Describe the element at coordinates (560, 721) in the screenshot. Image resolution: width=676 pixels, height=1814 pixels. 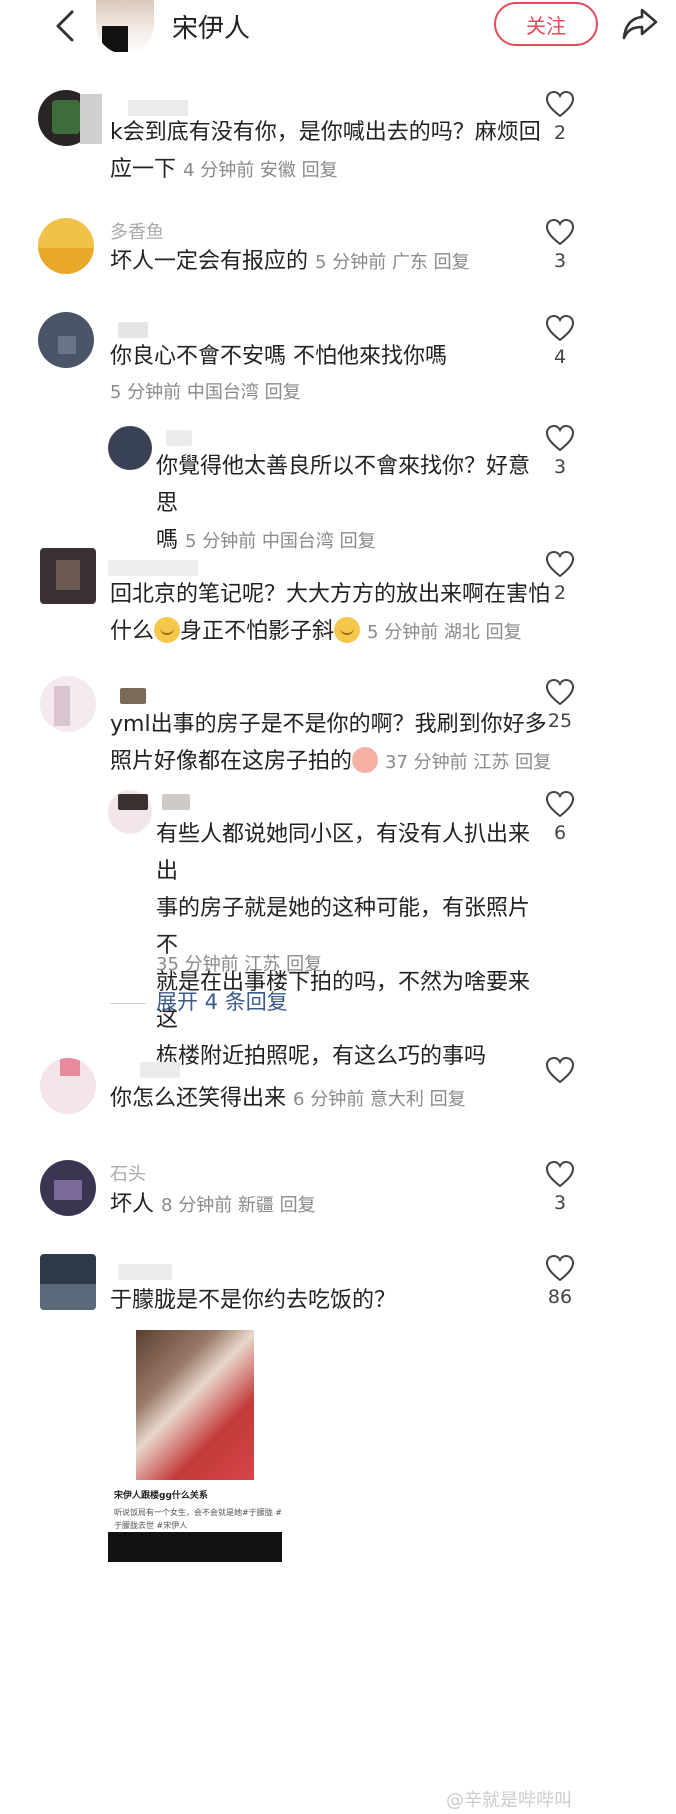
I see `like-count: 25` at that location.